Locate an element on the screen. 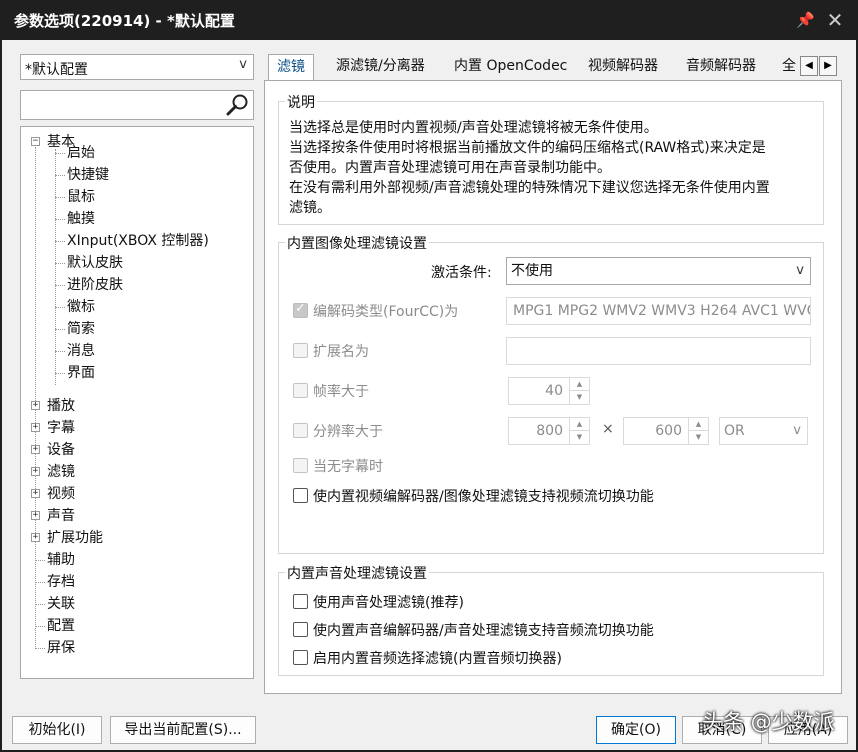 The image size is (858, 752). tree-item-startup: 启始 is located at coordinates (81, 153).